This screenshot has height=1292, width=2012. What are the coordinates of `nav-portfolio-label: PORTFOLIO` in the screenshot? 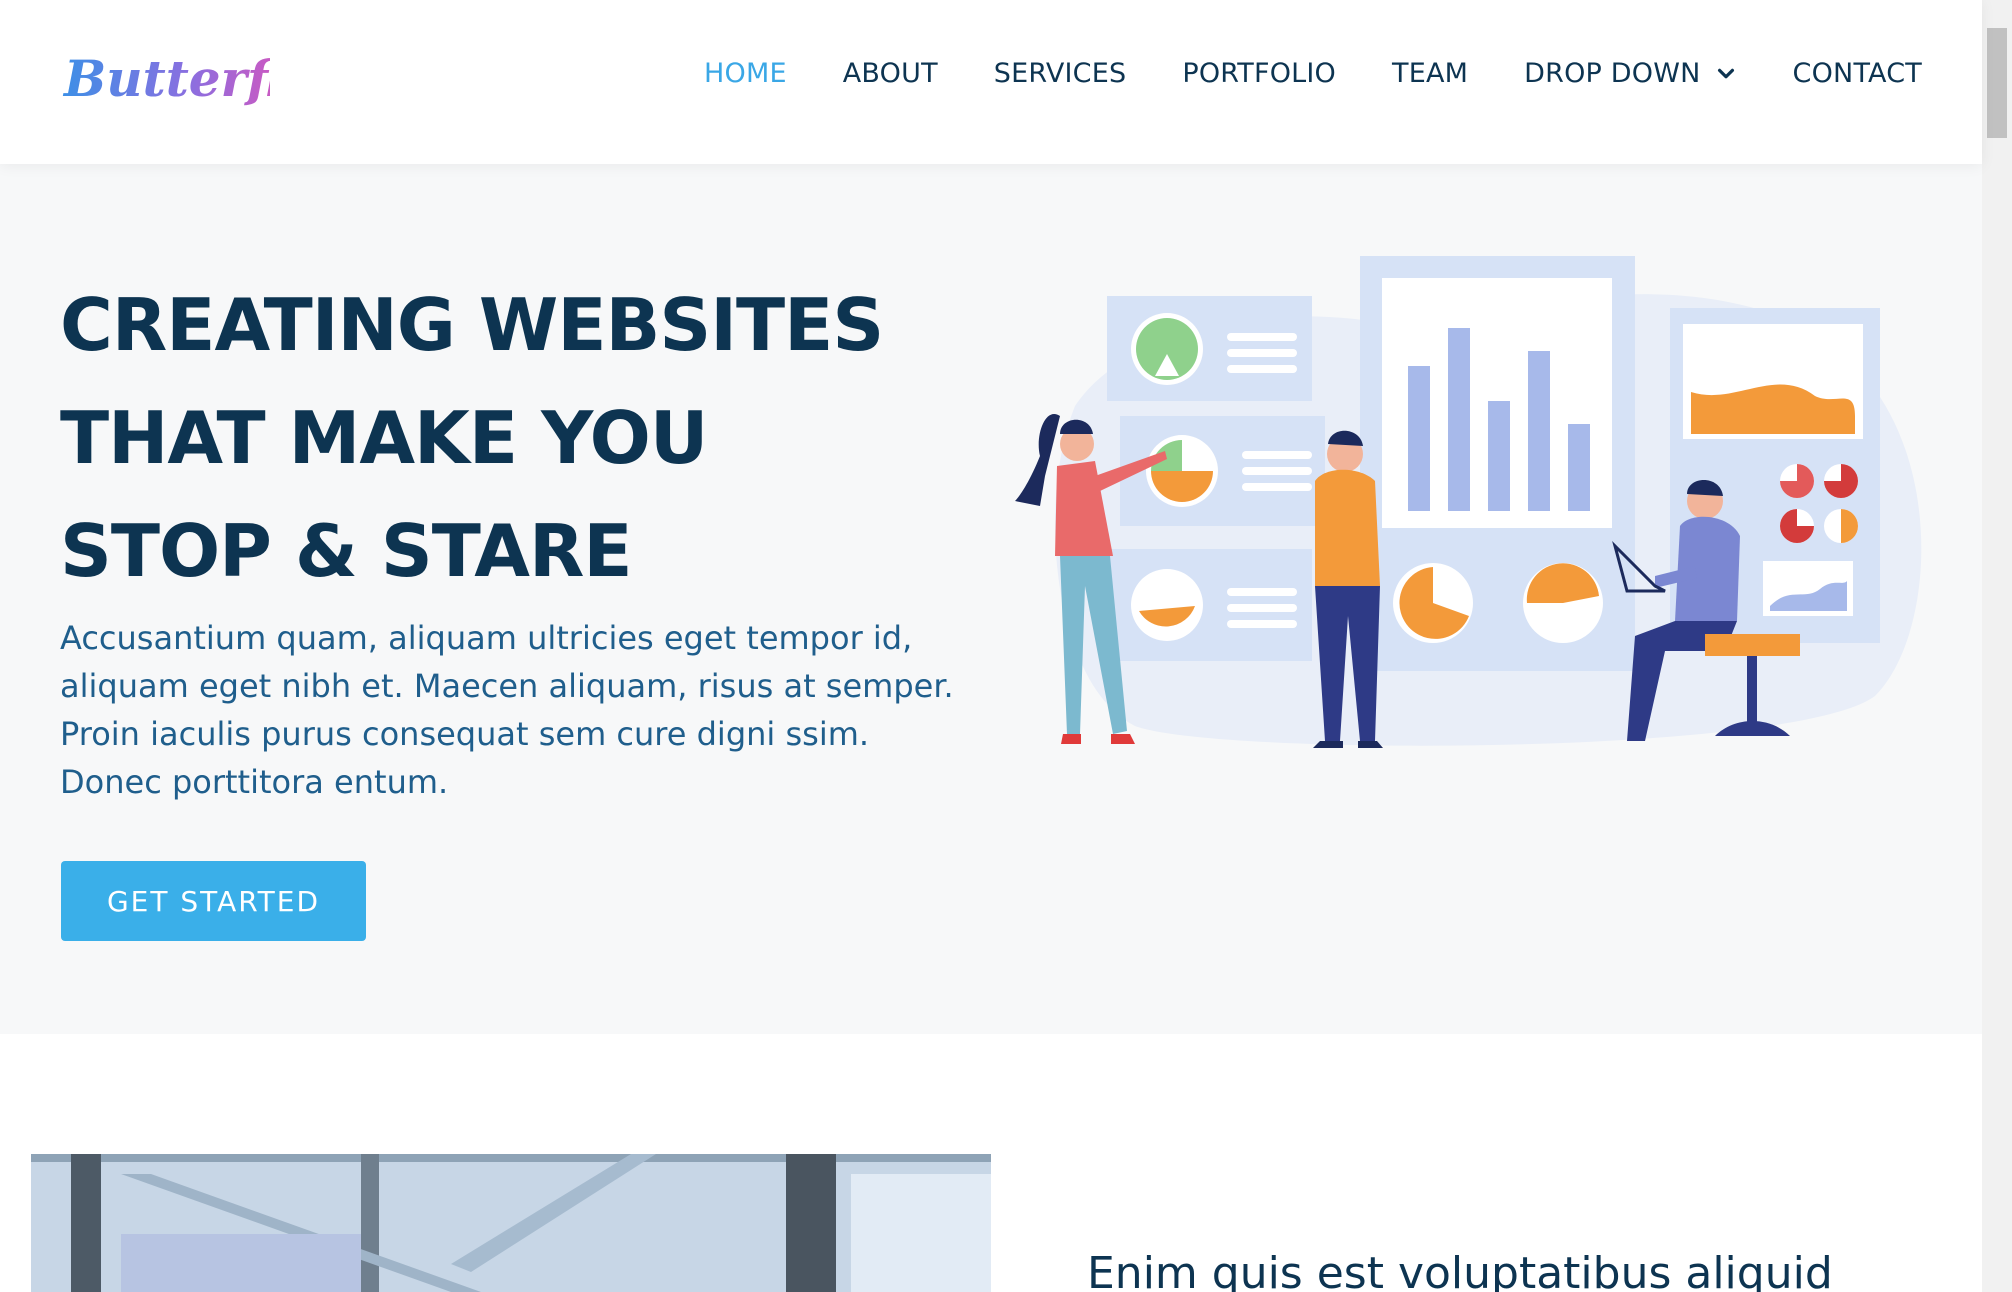 It's located at (1259, 73).